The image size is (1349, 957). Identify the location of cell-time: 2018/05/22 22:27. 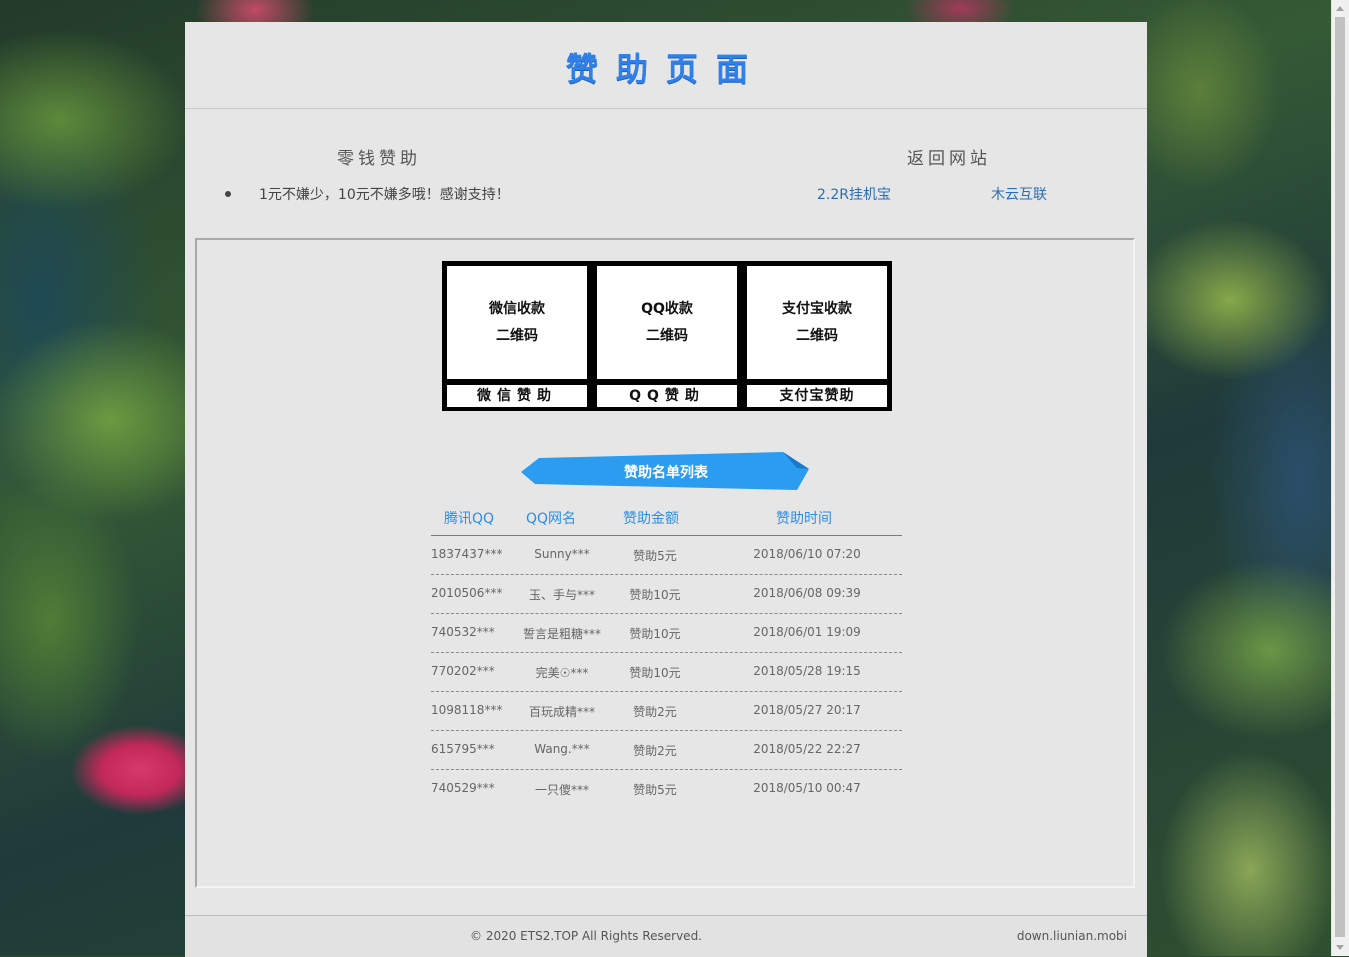
(807, 749).